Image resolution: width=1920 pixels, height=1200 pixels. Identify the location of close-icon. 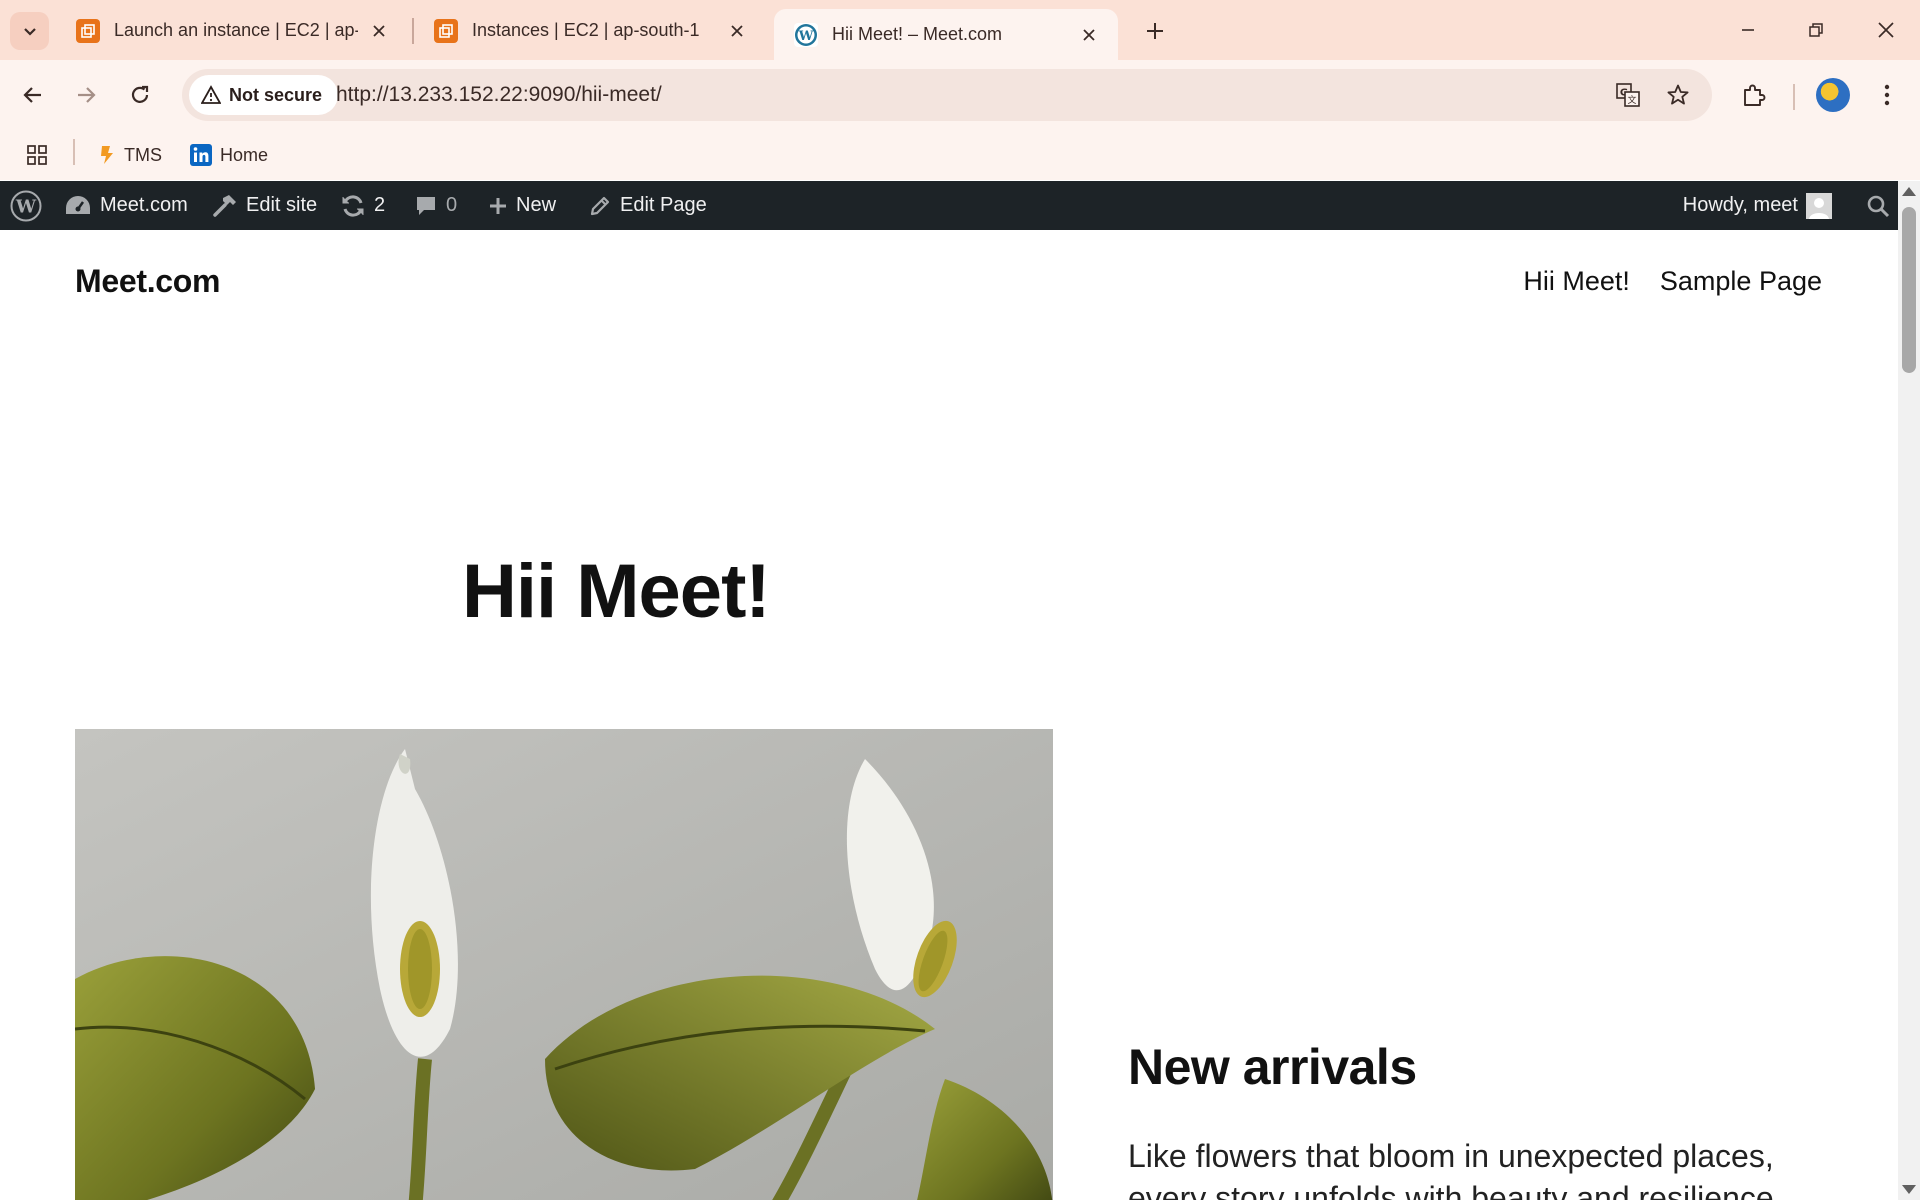
(1886, 30).